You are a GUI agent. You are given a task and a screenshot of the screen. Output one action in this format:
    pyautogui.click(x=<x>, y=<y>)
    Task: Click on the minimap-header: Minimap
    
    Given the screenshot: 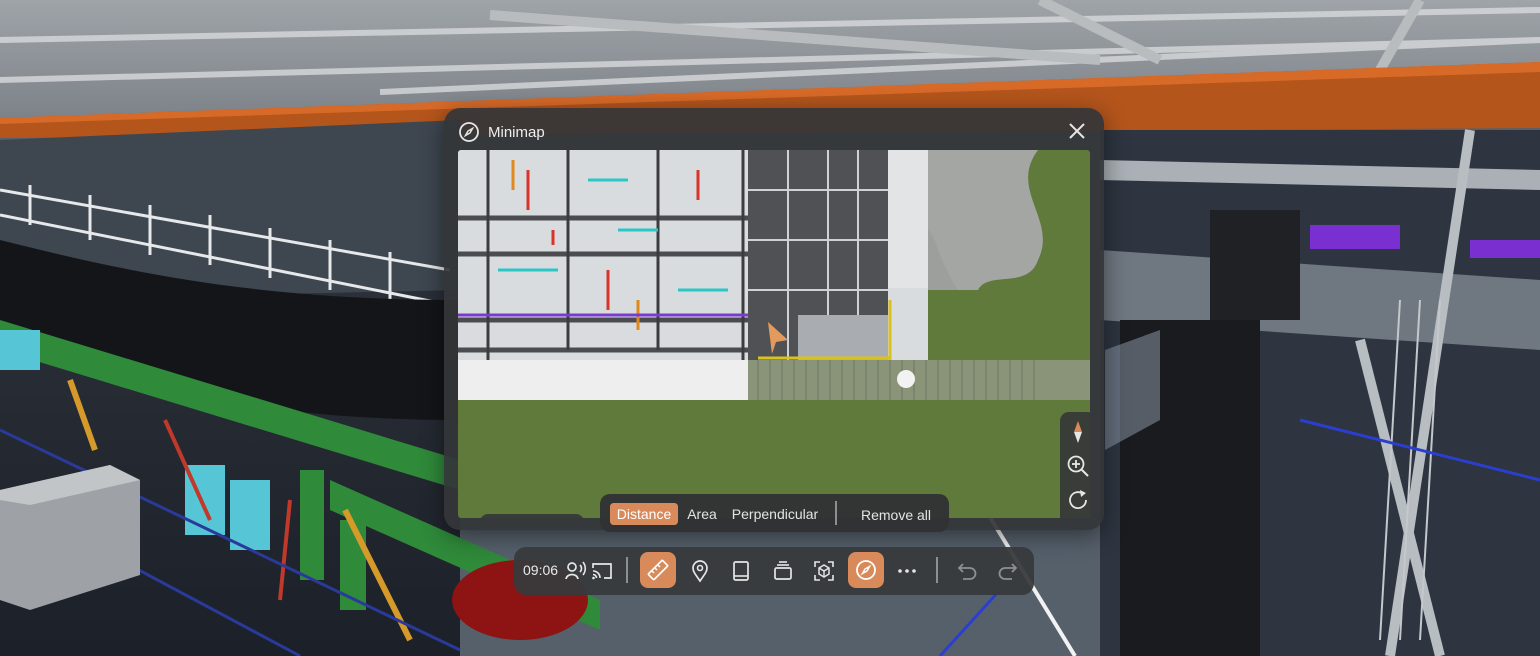 What is the action you would take?
    pyautogui.click(x=501, y=132)
    